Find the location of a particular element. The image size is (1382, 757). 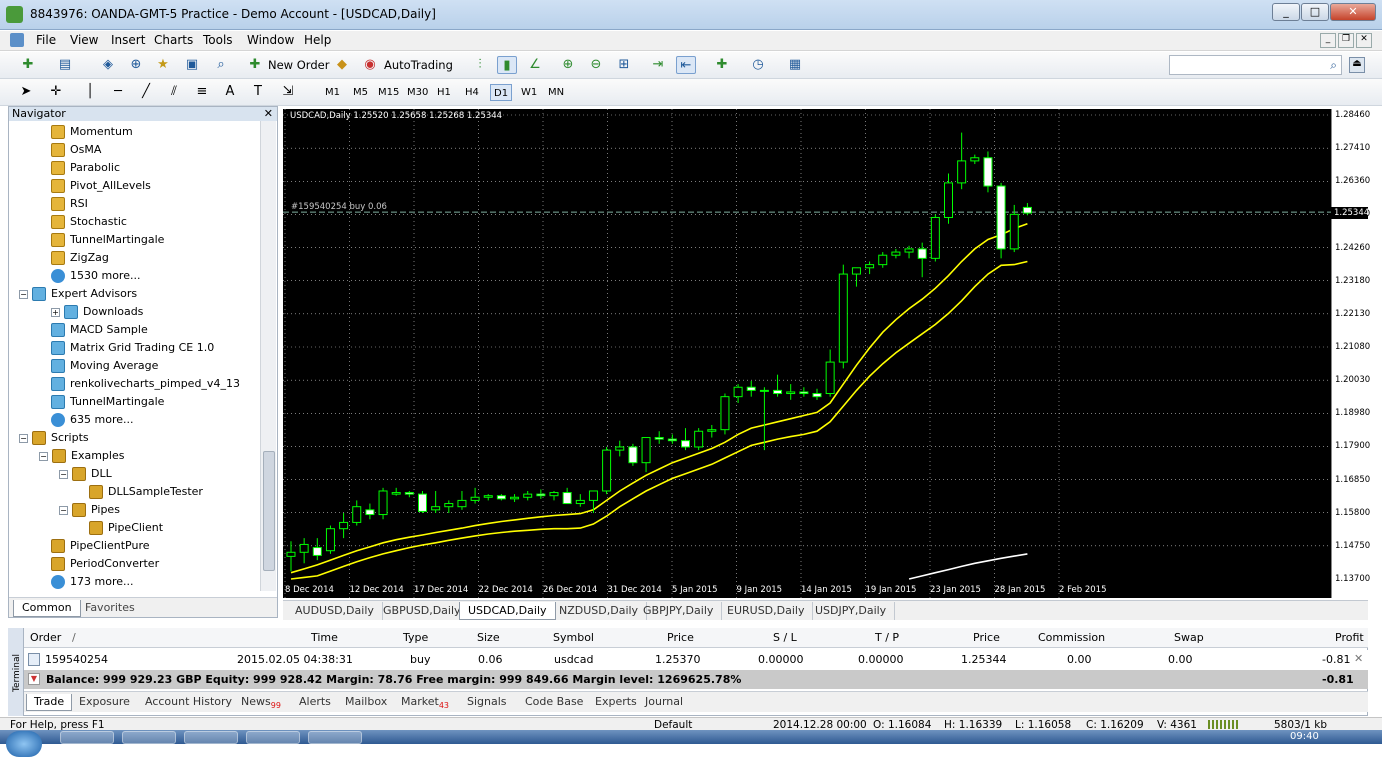

crosshair-icon: ✛ is located at coordinates (56, 92).